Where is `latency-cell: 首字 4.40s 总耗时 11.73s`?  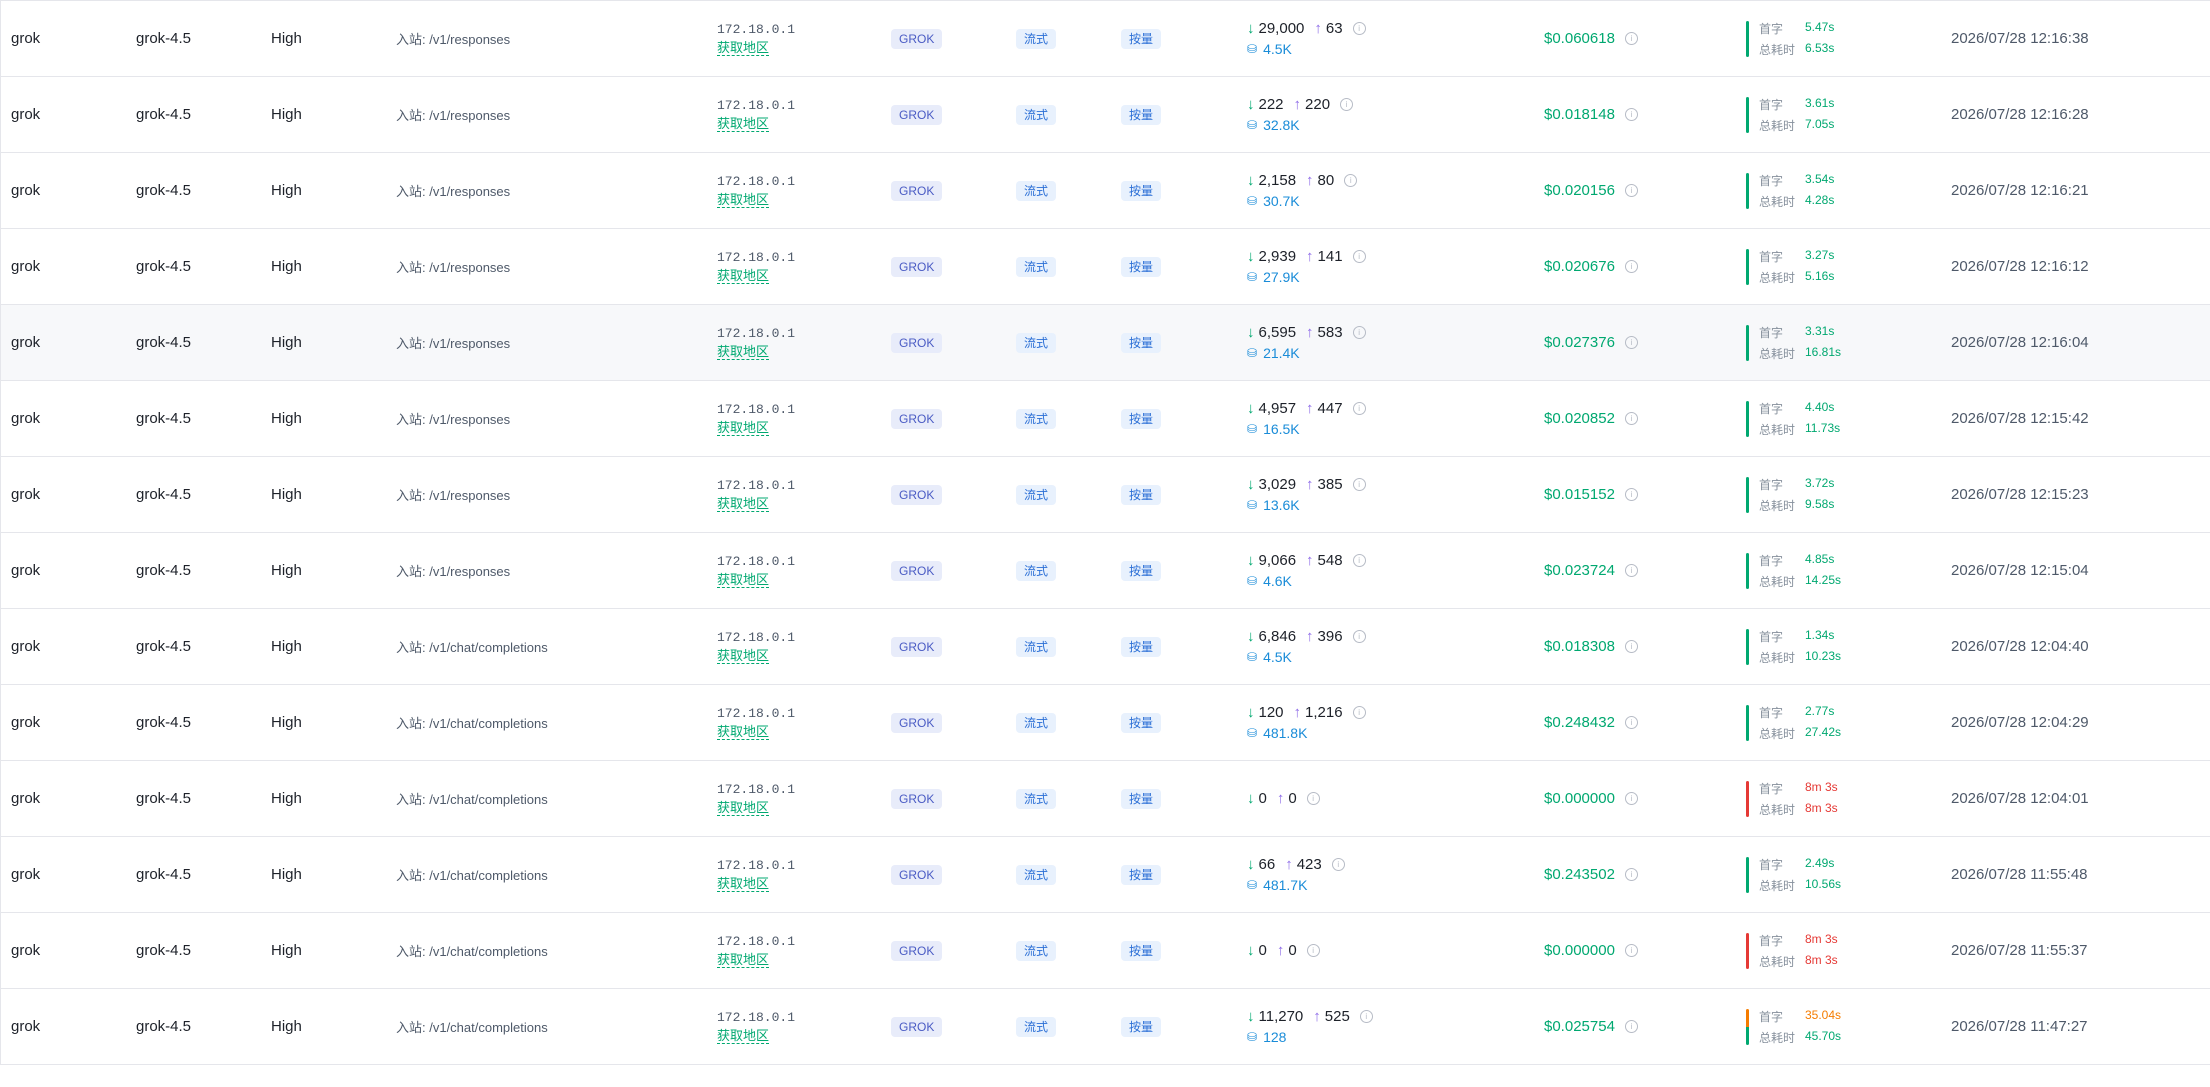
latency-cell: 首字 4.40s 总耗时 11.73s is located at coordinates (1793, 418).